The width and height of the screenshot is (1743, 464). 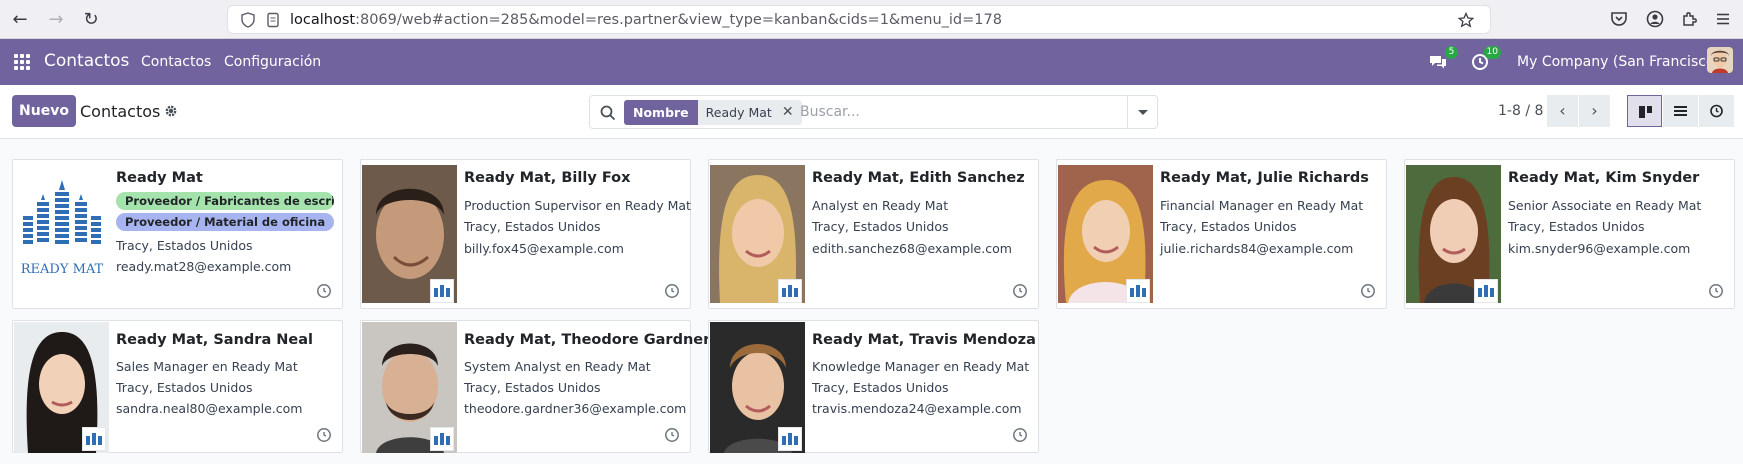 I want to click on search-facet: Nombre Ready Mat ✕, so click(x=713, y=112).